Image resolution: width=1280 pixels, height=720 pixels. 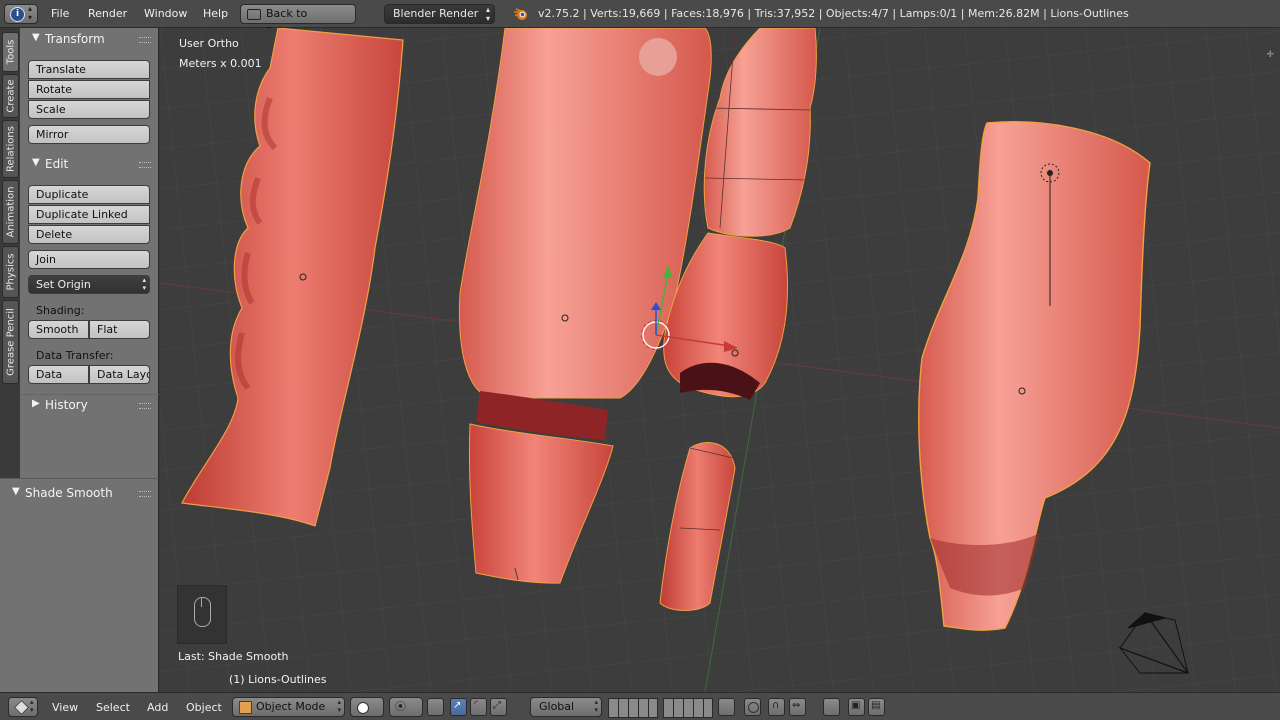 I want to click on interaction-mode-select: Object Mode ▴ ▾, so click(x=288, y=707).